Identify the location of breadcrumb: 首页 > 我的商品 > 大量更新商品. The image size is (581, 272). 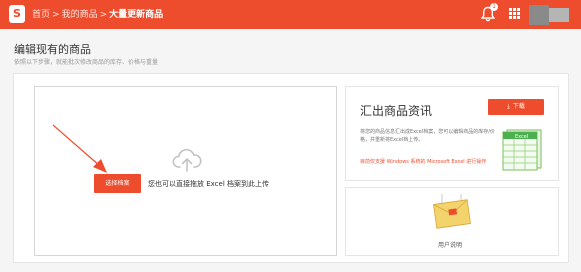
(97, 15).